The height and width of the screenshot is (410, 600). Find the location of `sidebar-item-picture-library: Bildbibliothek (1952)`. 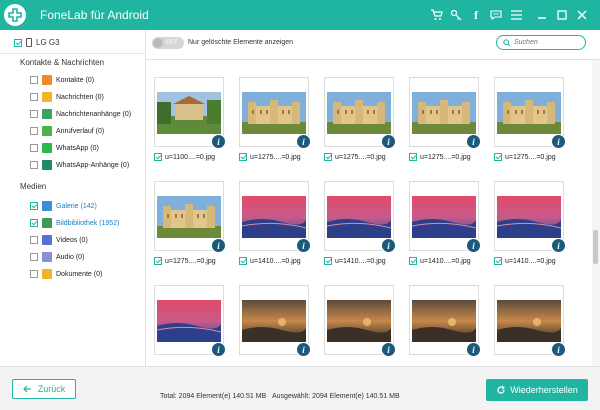

sidebar-item-picture-library: Bildbibliothek (1952) is located at coordinates (74, 223).